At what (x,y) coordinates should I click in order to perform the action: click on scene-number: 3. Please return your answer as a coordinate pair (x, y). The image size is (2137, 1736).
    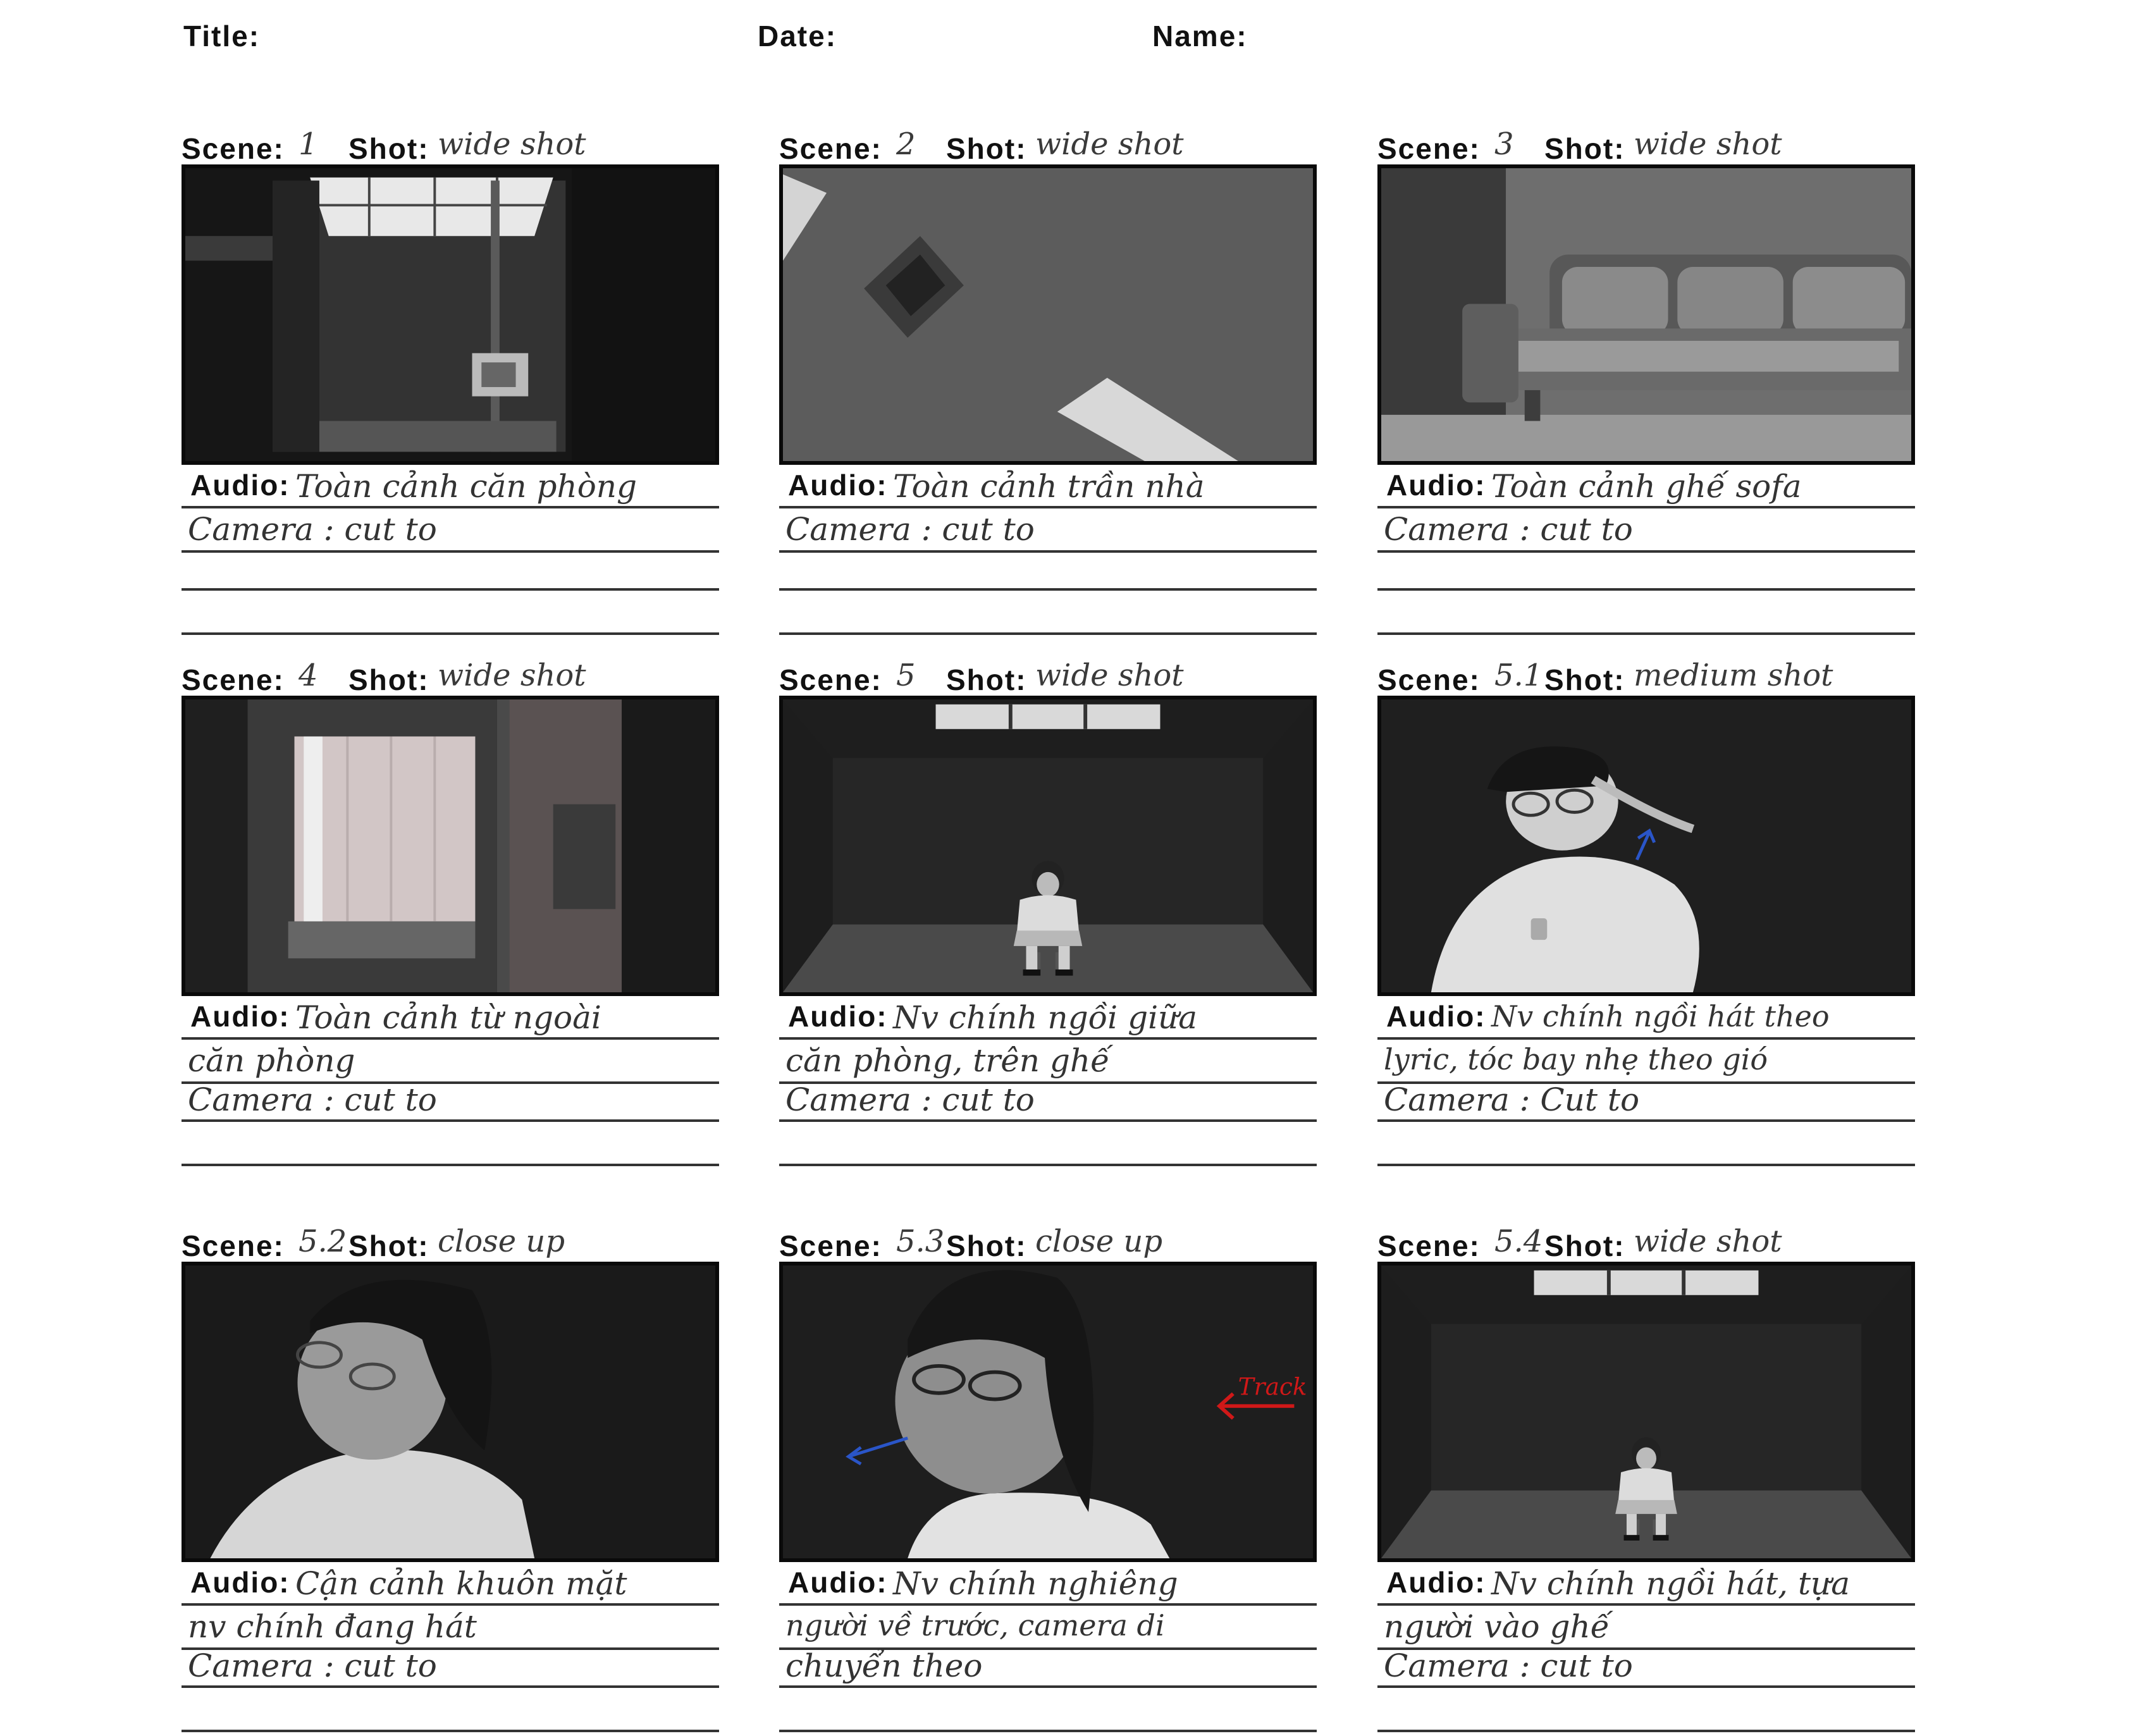
    Looking at the image, I should click on (1504, 144).